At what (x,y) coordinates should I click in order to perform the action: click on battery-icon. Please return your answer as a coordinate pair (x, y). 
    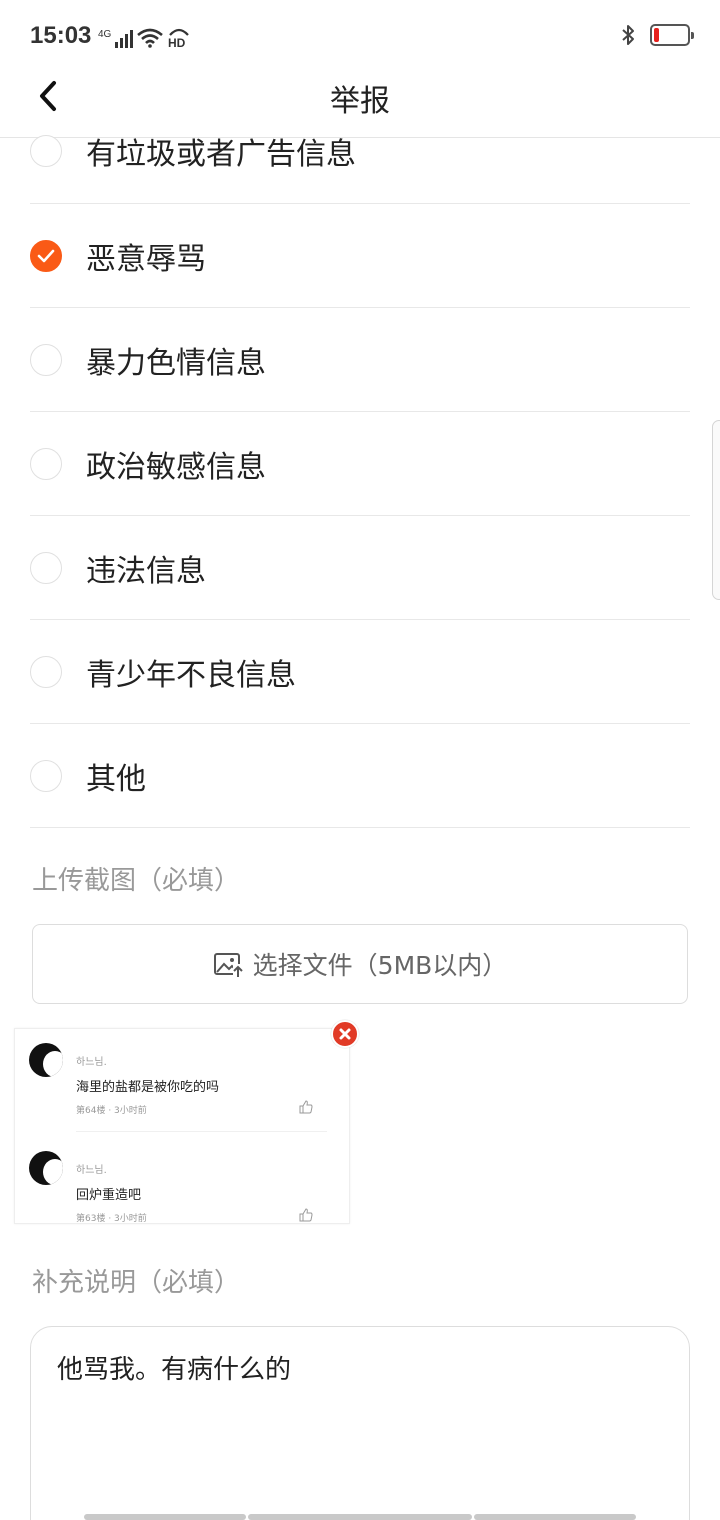
    Looking at the image, I should click on (672, 35).